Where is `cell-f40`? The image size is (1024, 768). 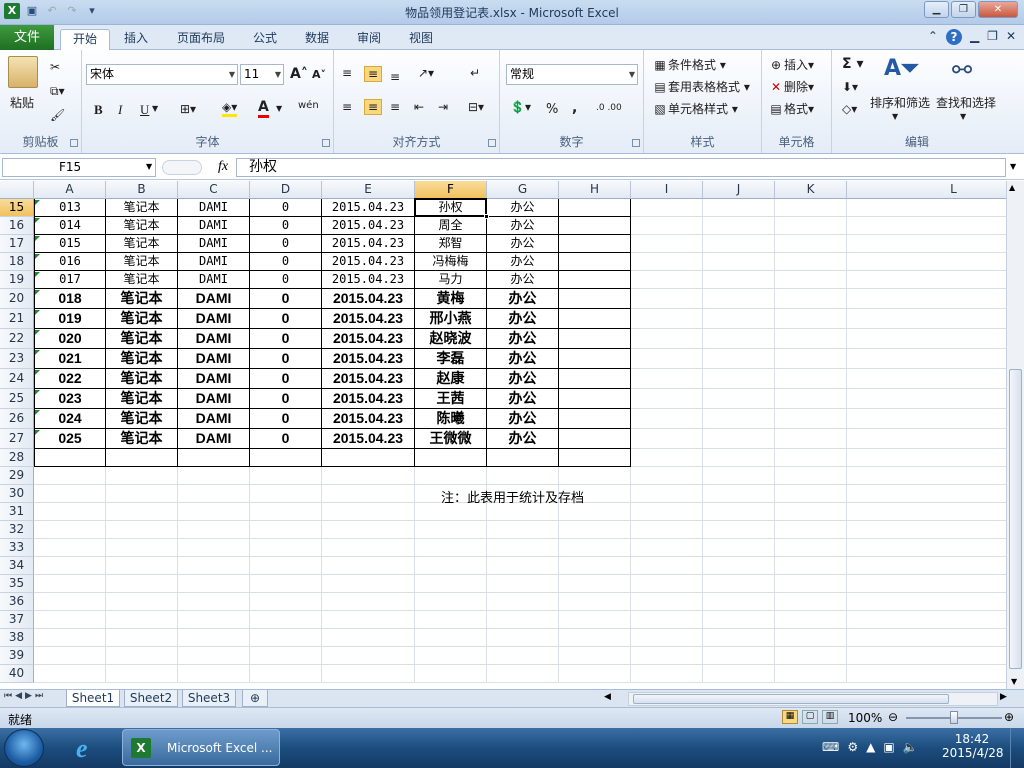
cell-f40 is located at coordinates (451, 674).